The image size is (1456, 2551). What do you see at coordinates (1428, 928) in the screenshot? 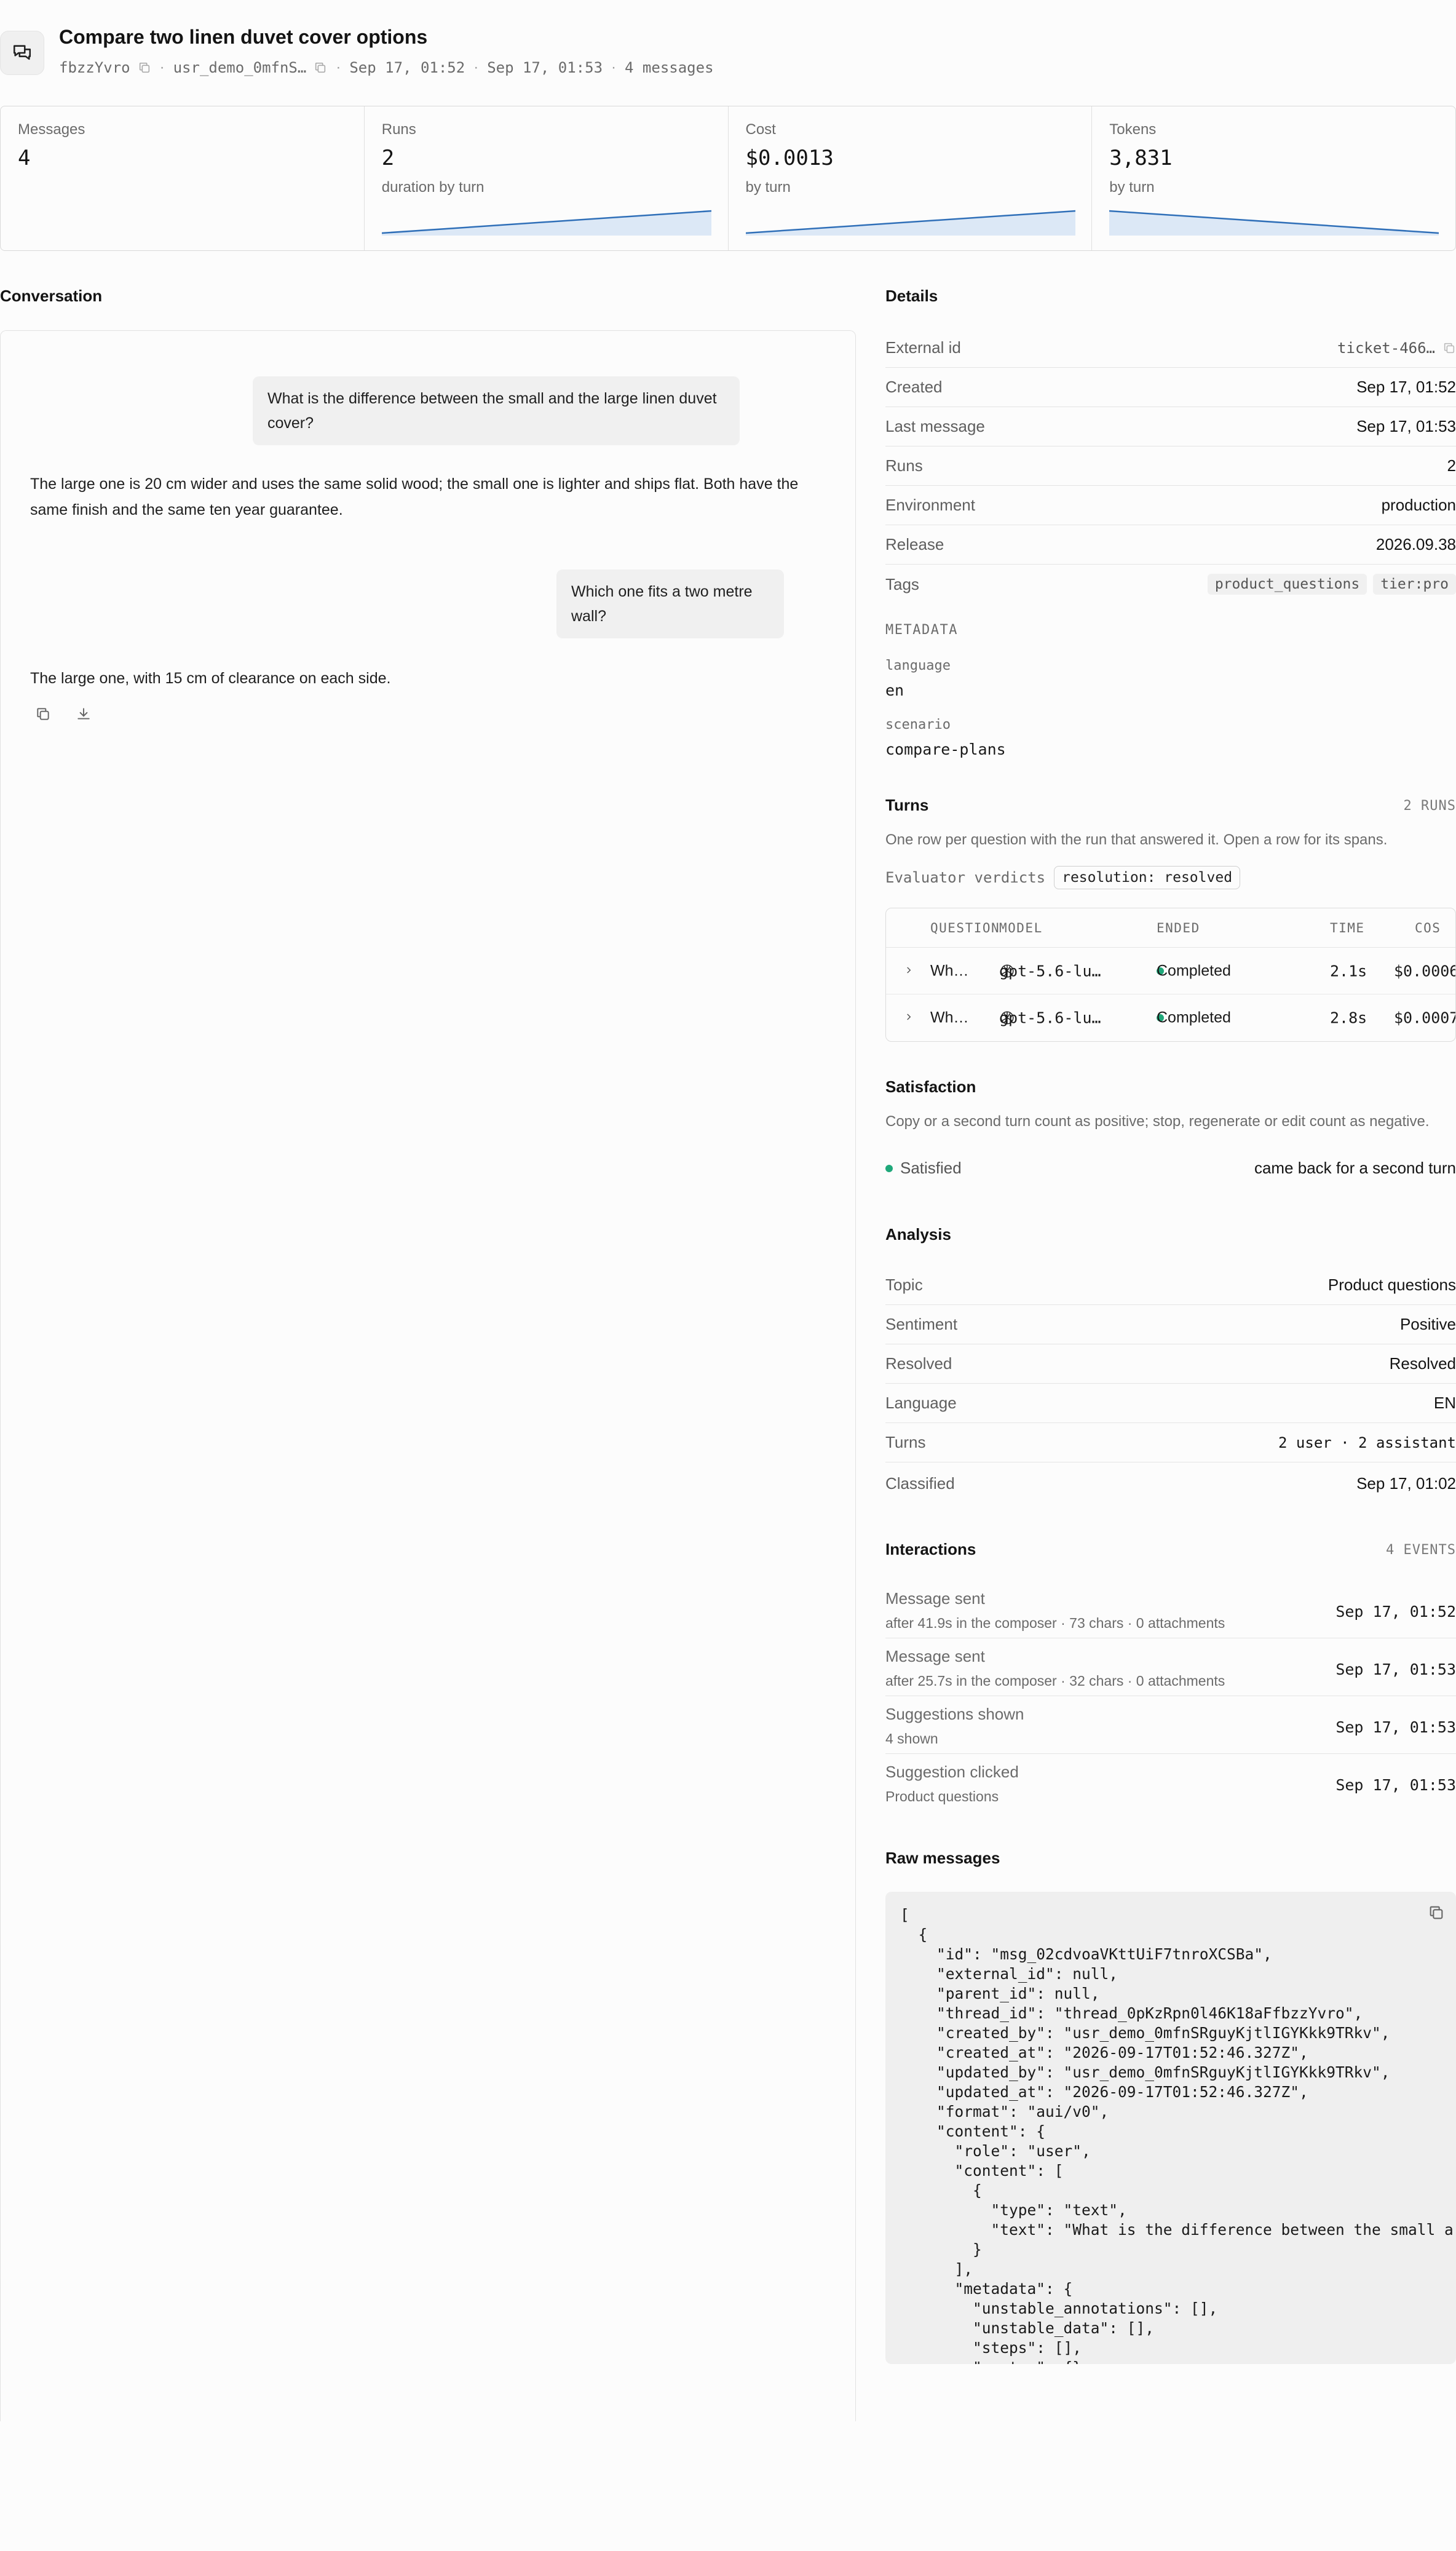
I see `column-header: COS` at bounding box center [1428, 928].